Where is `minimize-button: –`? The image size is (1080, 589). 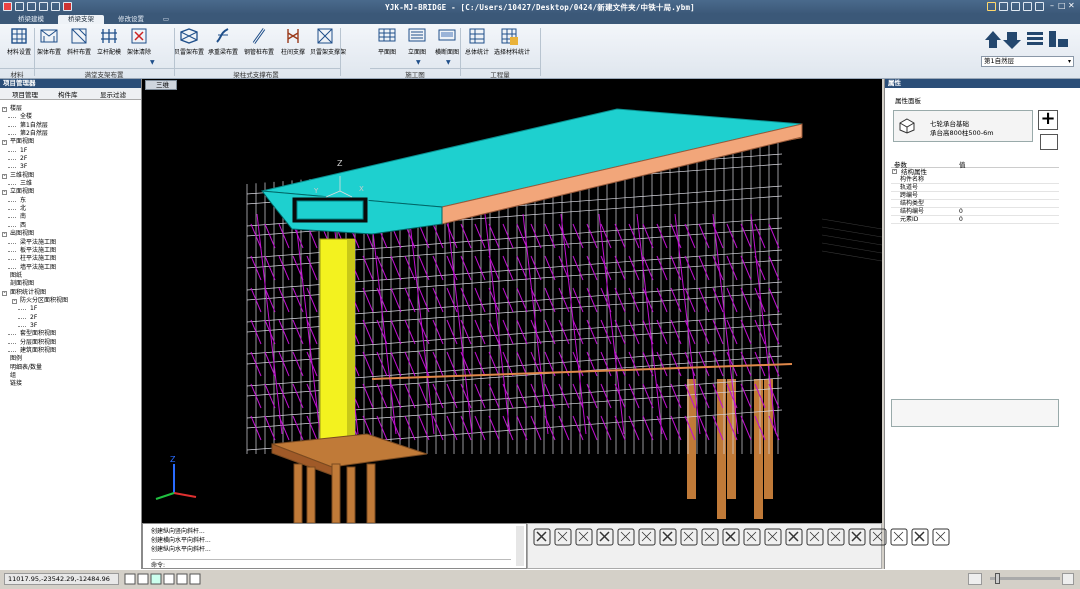
minimize-button: – is located at coordinates (1052, 5).